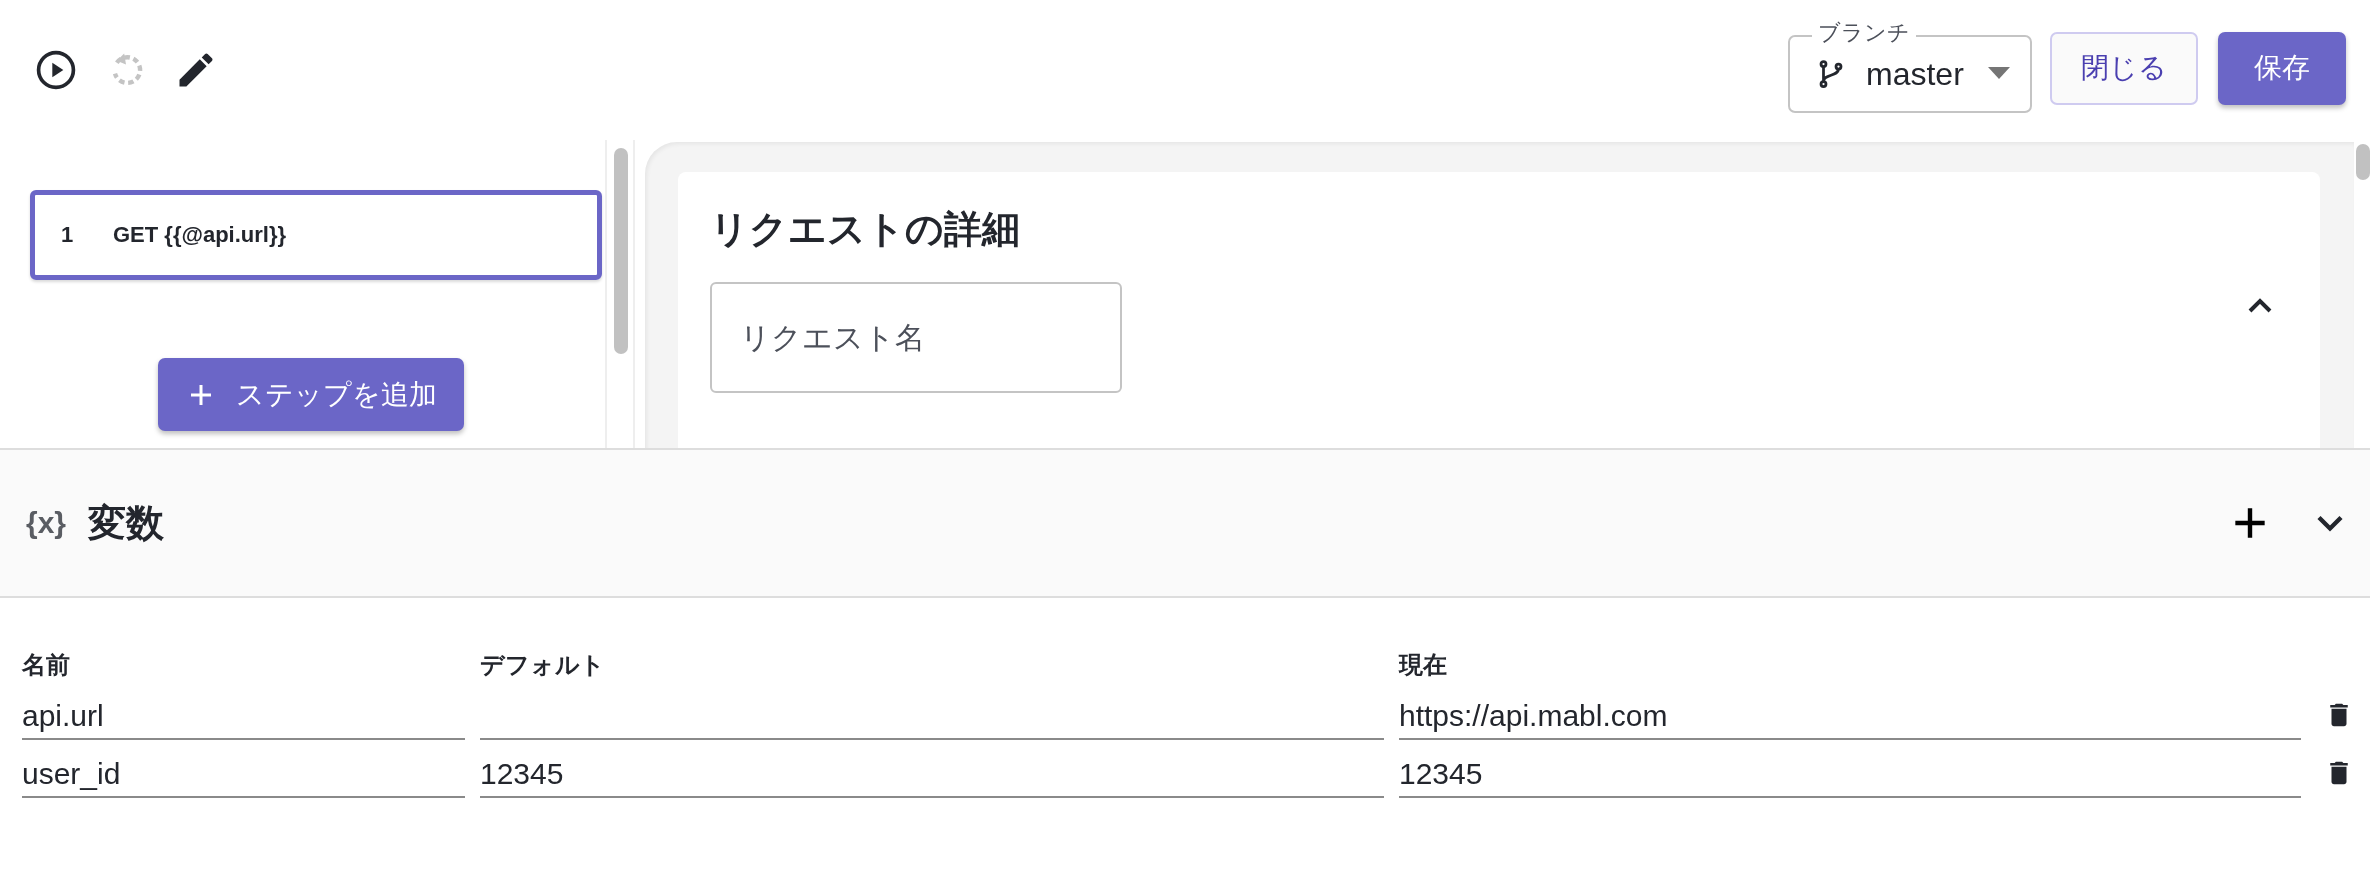 This screenshot has height=876, width=2370. What do you see at coordinates (316, 235) in the screenshot?
I see `step-item: 1 GET {{@api.url}}` at bounding box center [316, 235].